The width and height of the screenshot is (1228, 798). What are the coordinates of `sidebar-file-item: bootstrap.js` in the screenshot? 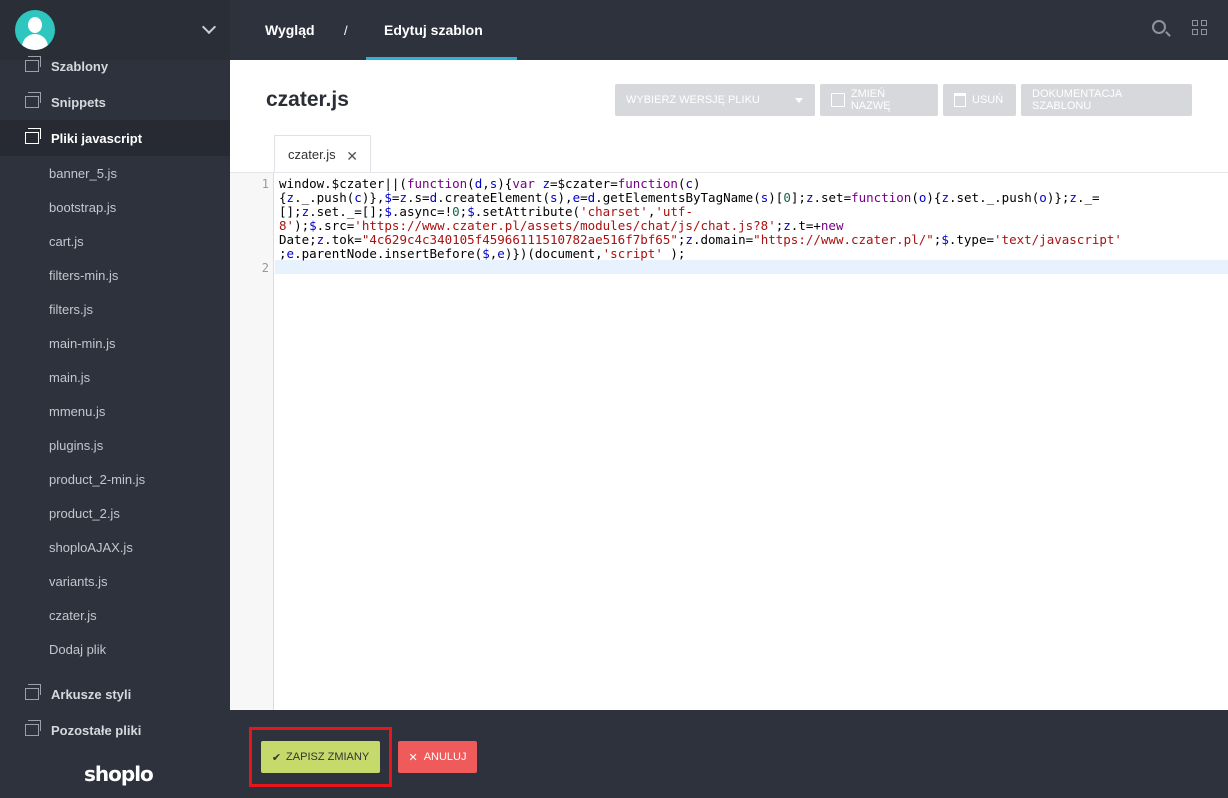 It's located at (115, 207).